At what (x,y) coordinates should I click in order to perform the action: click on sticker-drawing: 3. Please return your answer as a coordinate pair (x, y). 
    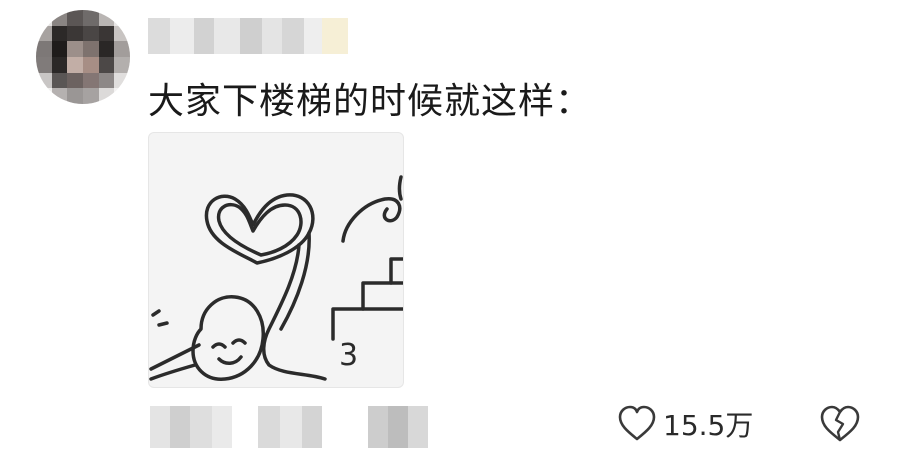
    Looking at the image, I should click on (276, 278).